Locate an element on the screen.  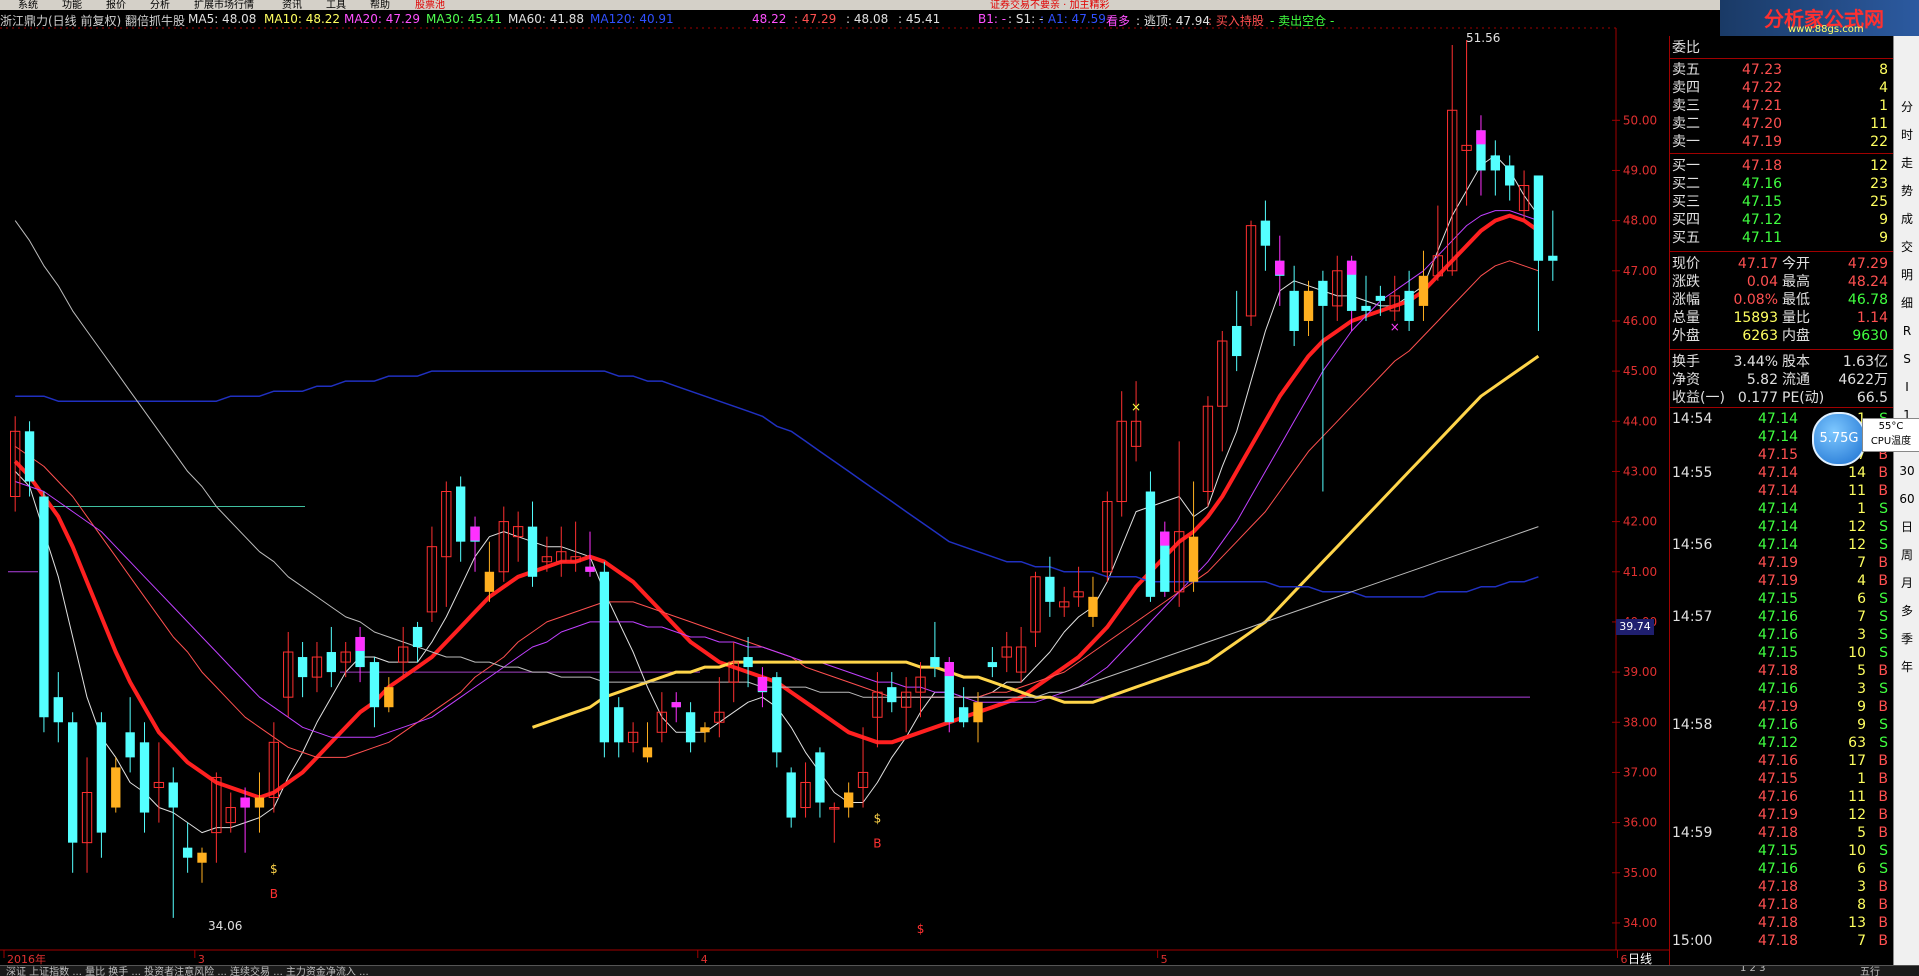
commission-ratio-label: 委比 is located at coordinates (1686, 48).